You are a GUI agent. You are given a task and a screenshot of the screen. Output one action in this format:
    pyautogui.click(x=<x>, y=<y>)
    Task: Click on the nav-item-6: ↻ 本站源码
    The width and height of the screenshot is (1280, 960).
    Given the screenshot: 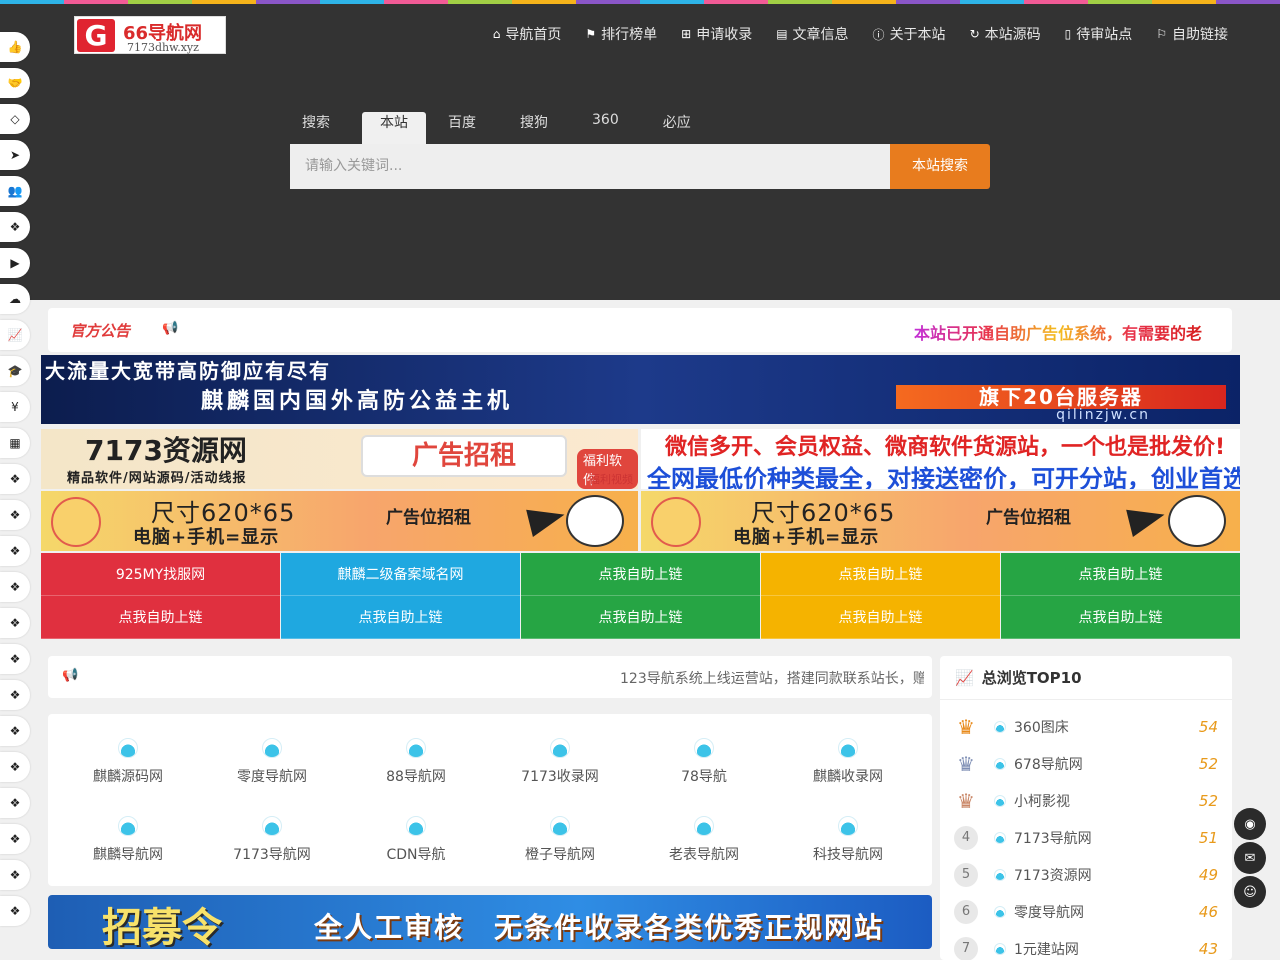 What is the action you would take?
    pyautogui.click(x=1005, y=34)
    